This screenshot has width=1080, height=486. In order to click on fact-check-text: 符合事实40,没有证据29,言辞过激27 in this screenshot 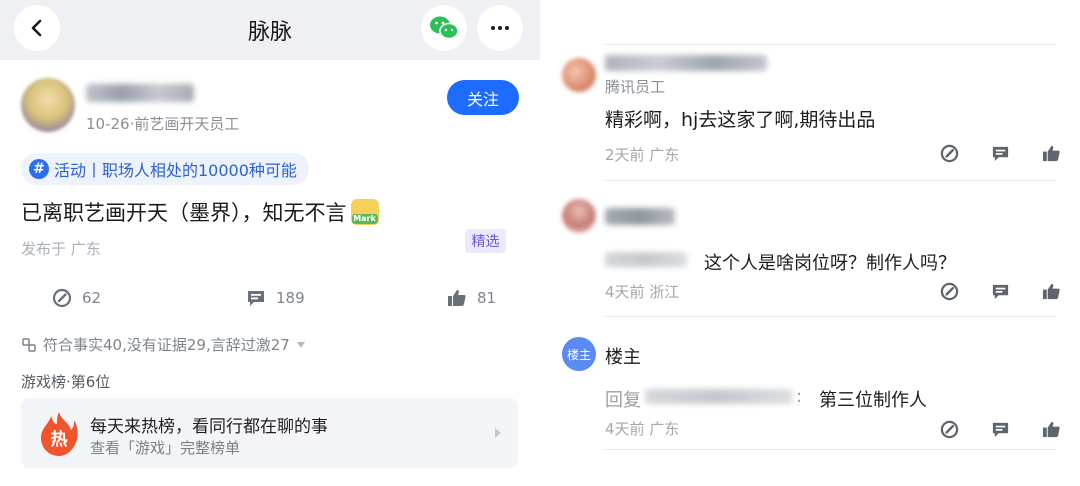, I will do `click(166, 345)`.